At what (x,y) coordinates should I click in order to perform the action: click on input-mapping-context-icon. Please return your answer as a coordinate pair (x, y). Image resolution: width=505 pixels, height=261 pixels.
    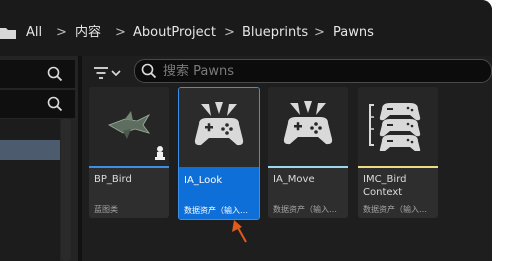
    Looking at the image, I should click on (395, 127).